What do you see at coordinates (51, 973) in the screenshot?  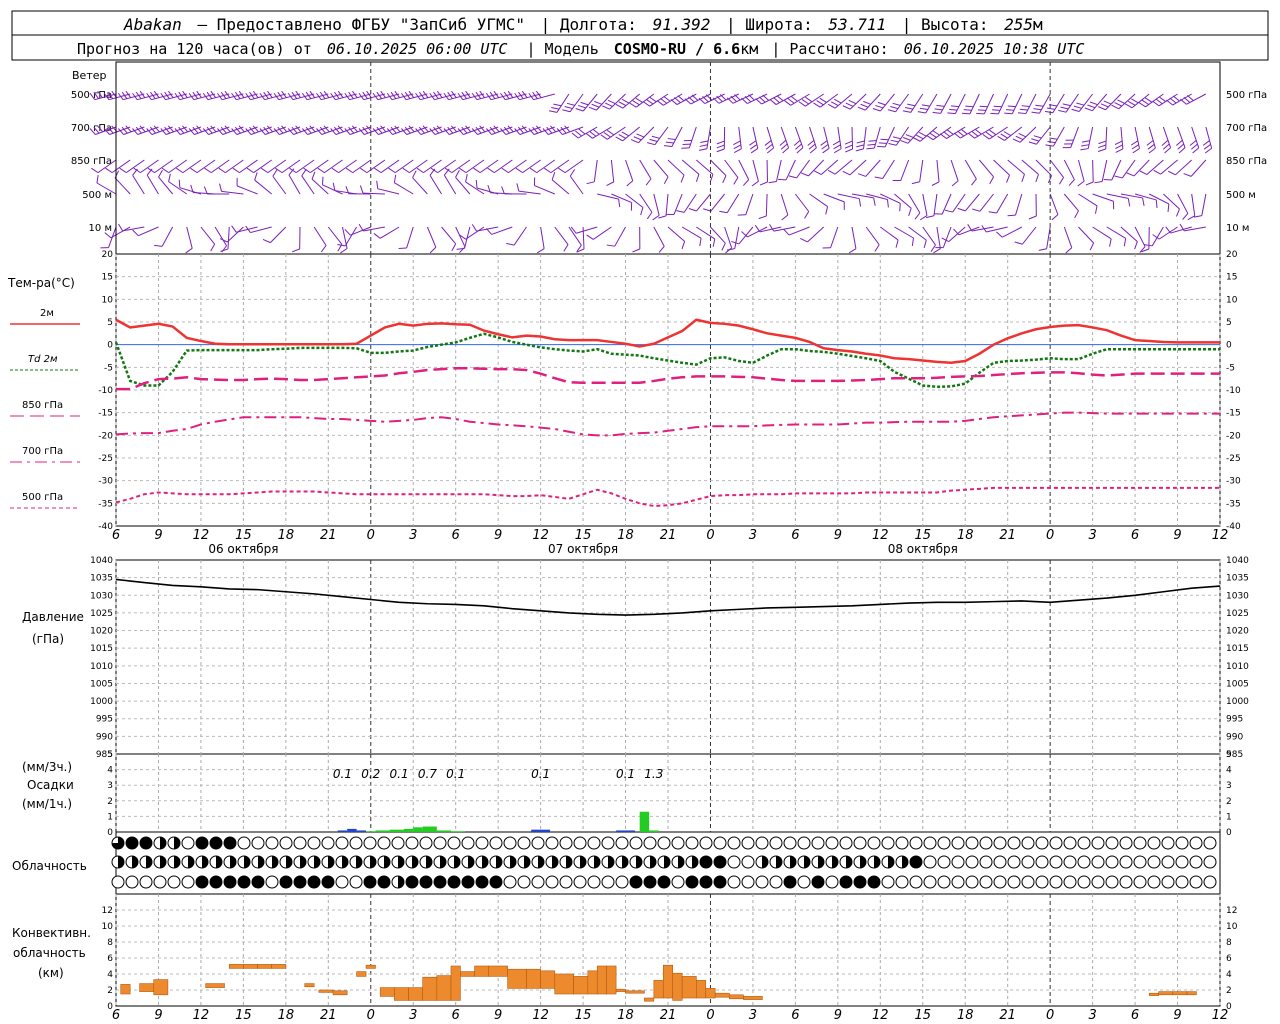 I see `conv-title-3: (км)` at bounding box center [51, 973].